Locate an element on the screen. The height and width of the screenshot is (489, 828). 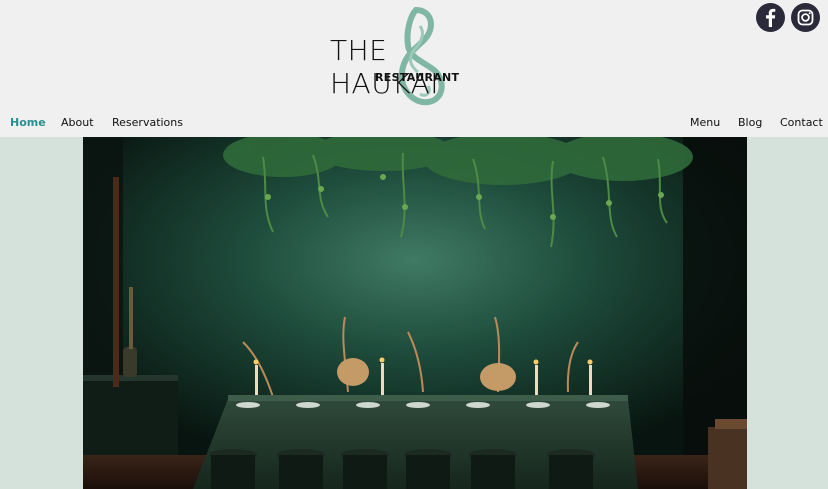
nav-blog: Blog is located at coordinates (750, 122).